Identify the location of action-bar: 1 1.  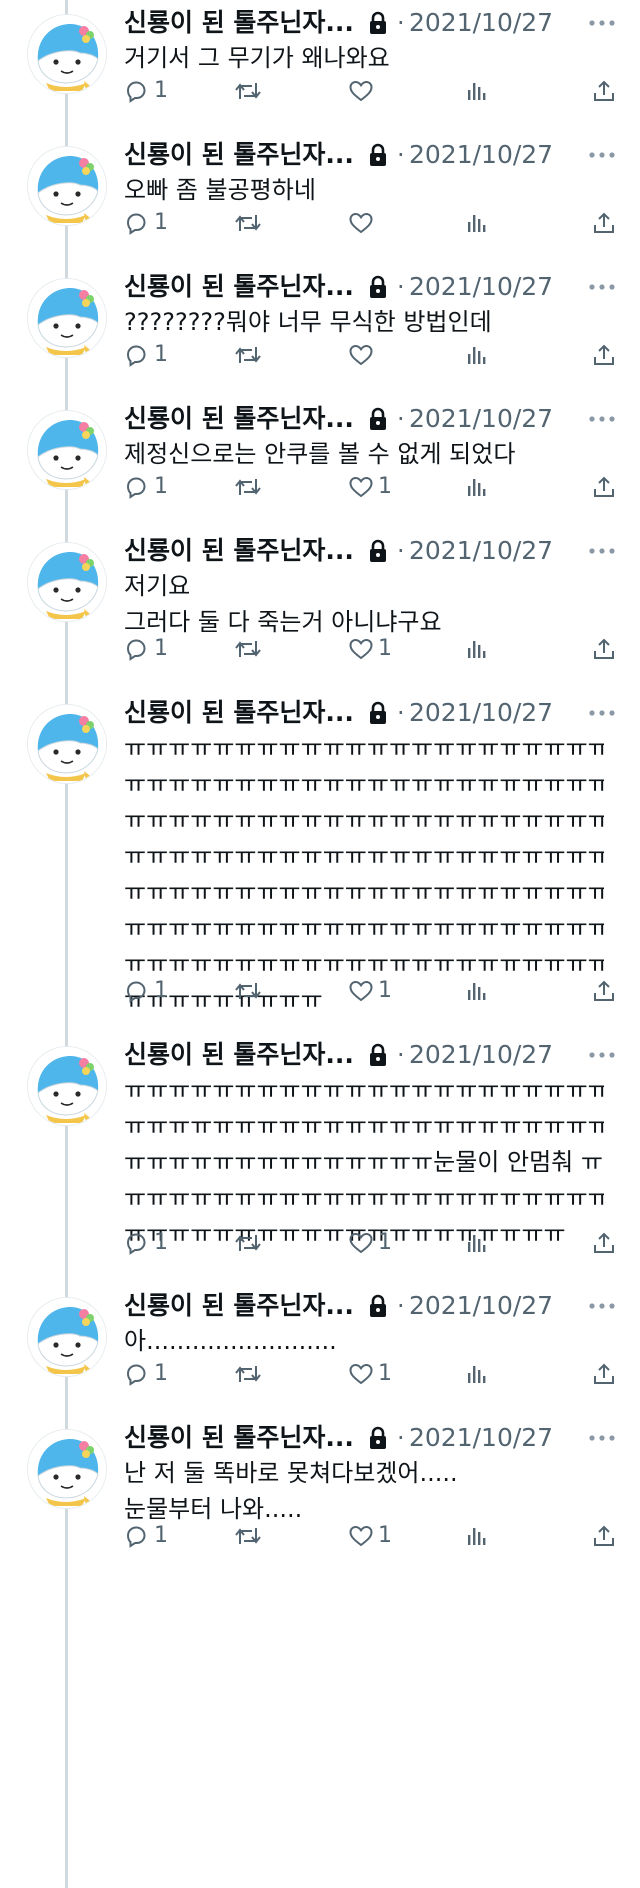
(374, 1243).